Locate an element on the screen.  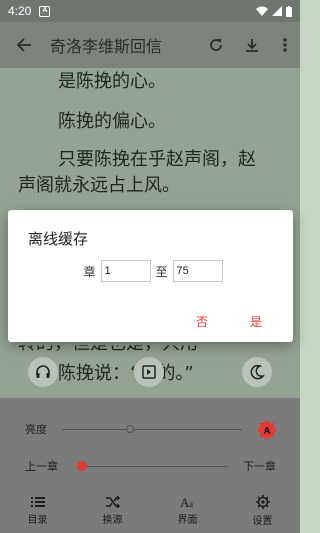
chapter-slider-thumb is located at coordinates (82, 466).